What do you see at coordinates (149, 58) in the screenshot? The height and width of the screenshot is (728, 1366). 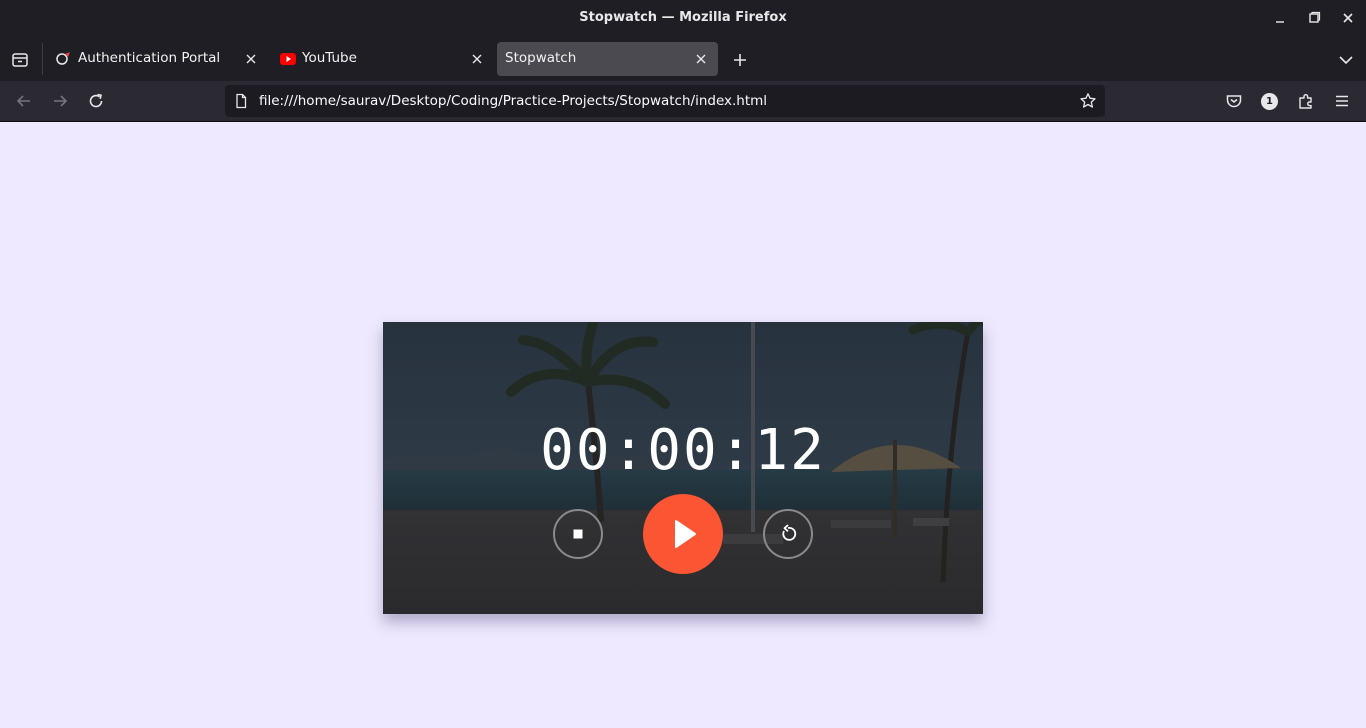 I see `tab-label: Authentication Portal` at bounding box center [149, 58].